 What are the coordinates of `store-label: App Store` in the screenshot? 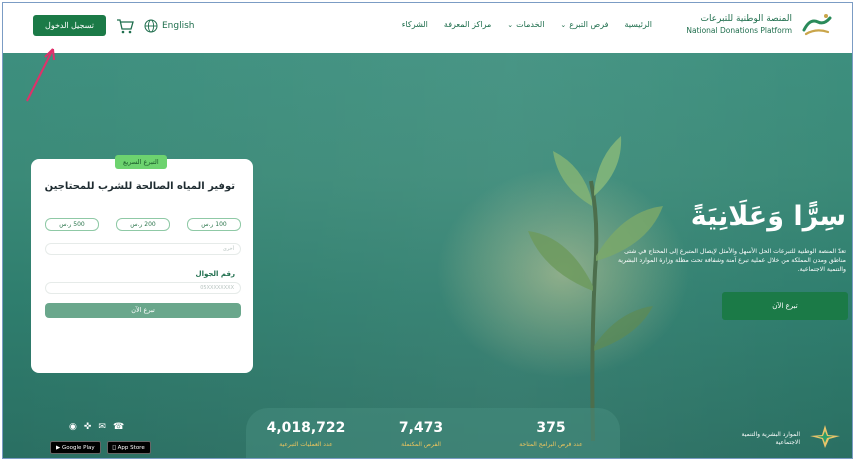 It's located at (128, 448).